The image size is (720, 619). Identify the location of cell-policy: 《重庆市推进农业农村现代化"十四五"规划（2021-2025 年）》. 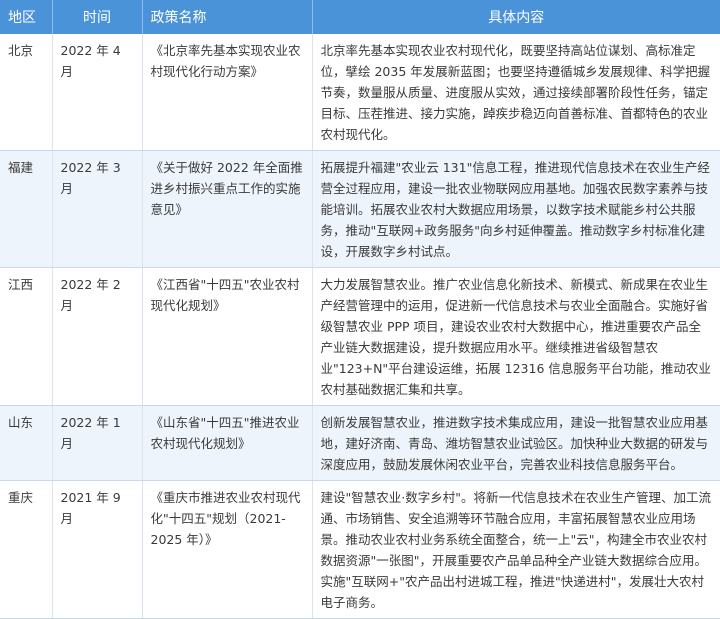
(227, 549).